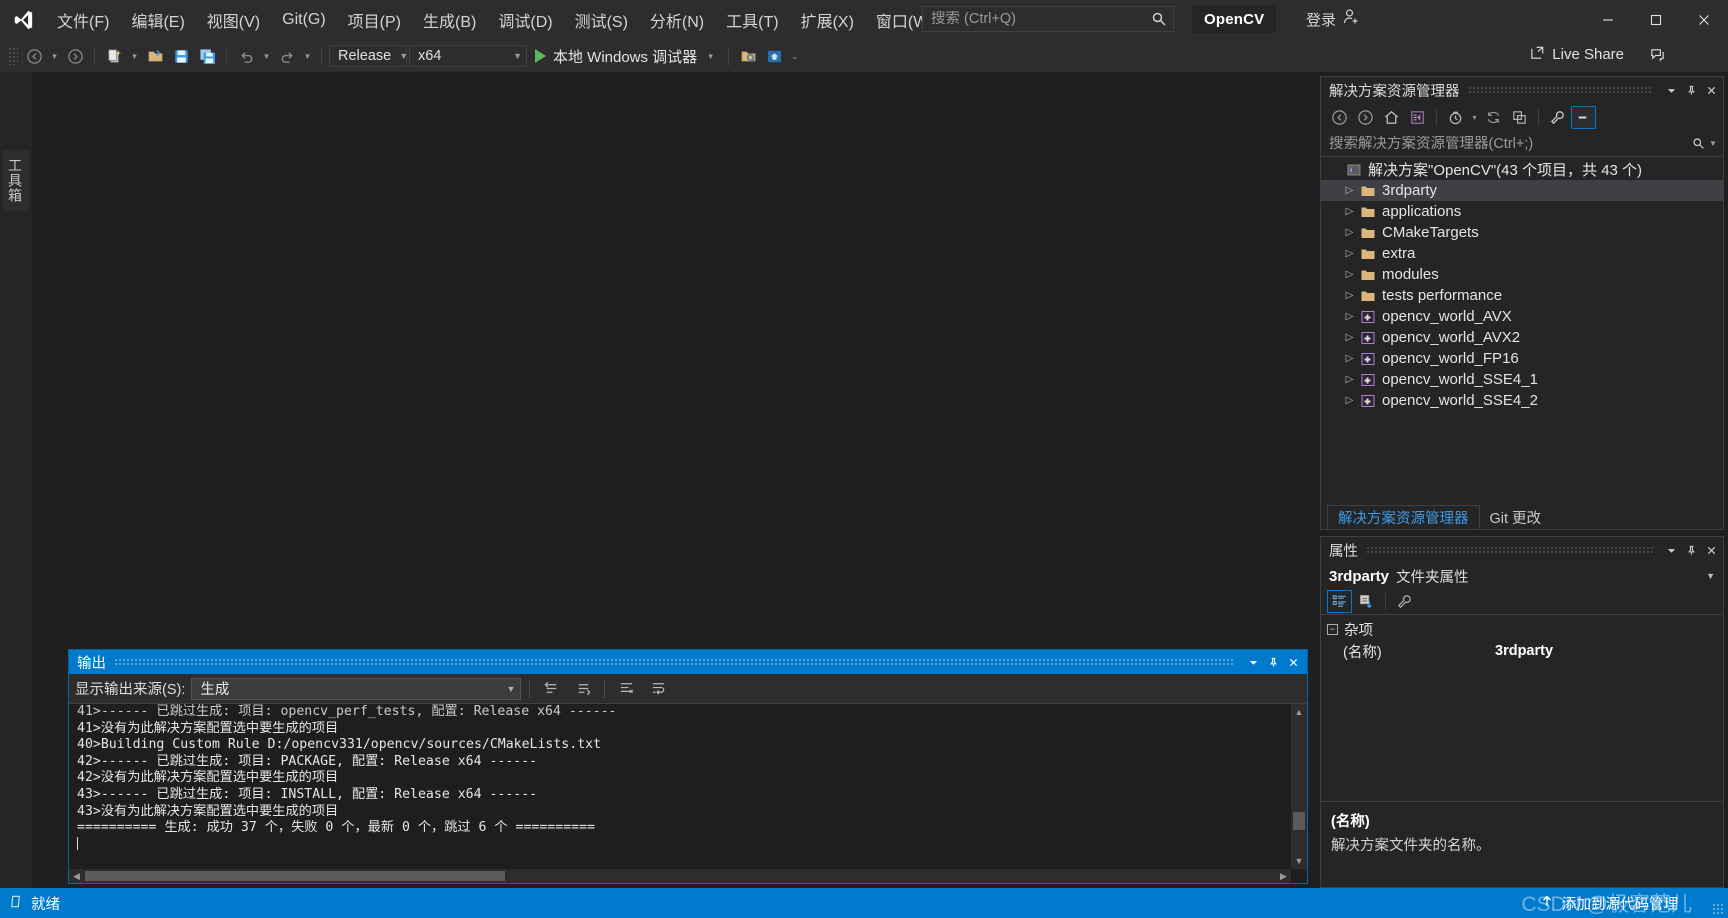 The width and height of the screenshot is (1728, 918). Describe the element at coordinates (1366, 601) in the screenshot. I see `alphabetical-view-icon` at that location.